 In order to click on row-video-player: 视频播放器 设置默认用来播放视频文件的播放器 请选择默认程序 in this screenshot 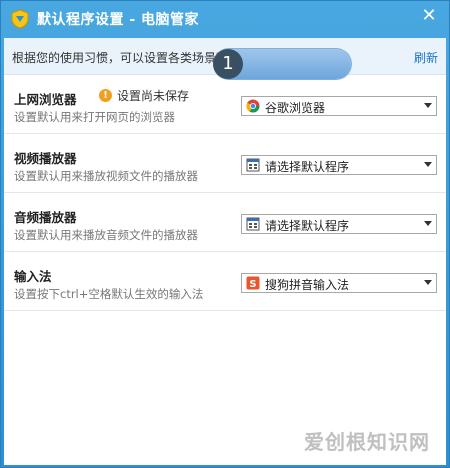, I will do `click(225, 163)`.